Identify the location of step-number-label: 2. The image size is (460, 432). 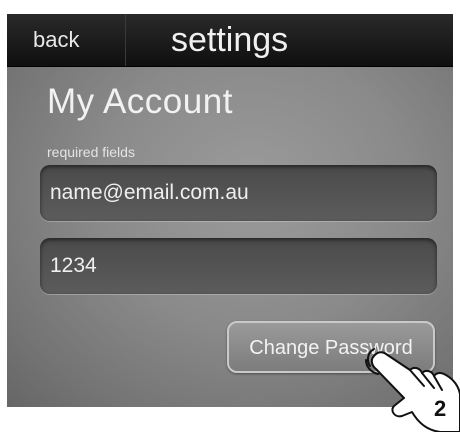
(440, 408).